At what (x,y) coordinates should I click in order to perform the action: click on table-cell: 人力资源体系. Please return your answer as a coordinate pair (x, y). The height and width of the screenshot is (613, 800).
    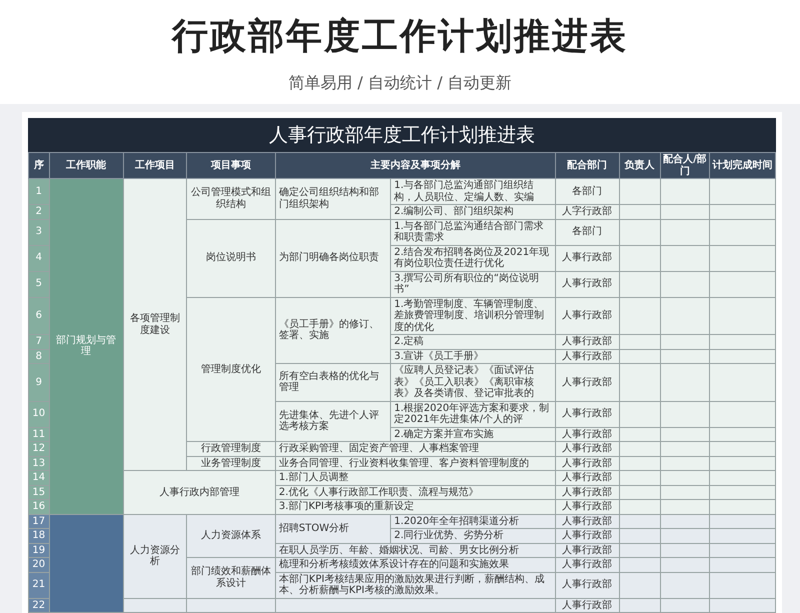
    Looking at the image, I should click on (231, 536).